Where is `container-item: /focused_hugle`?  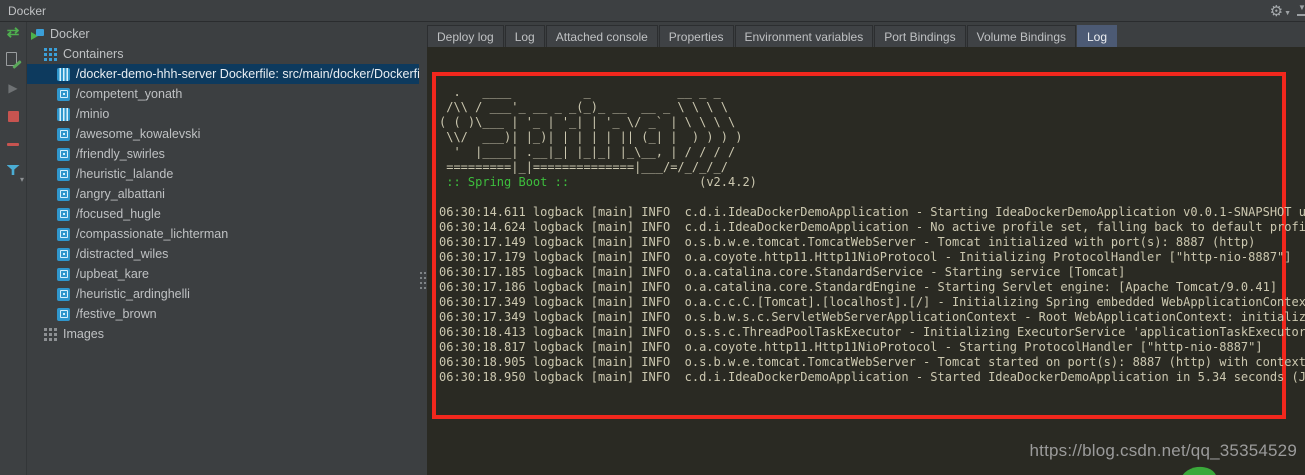
container-item: /focused_hugle is located at coordinates (223, 214).